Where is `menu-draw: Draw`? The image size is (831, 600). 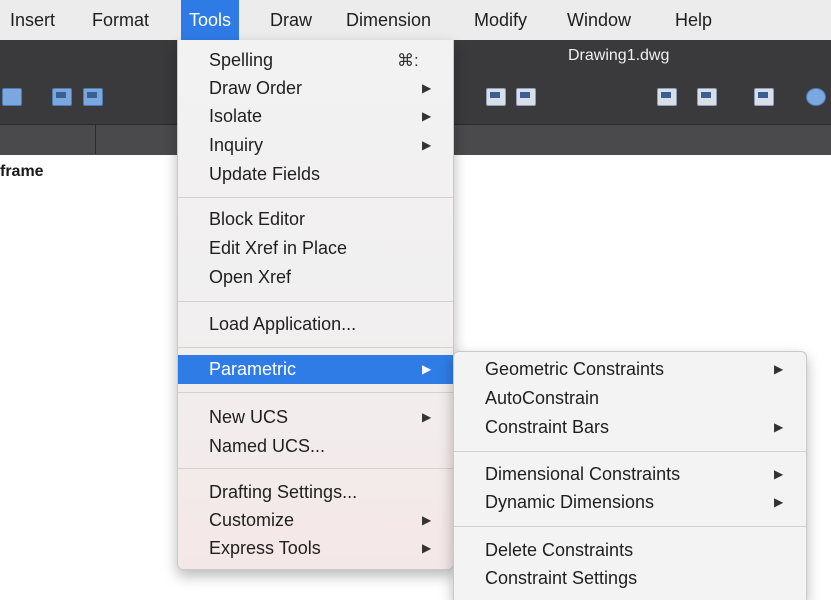 menu-draw: Draw is located at coordinates (291, 20).